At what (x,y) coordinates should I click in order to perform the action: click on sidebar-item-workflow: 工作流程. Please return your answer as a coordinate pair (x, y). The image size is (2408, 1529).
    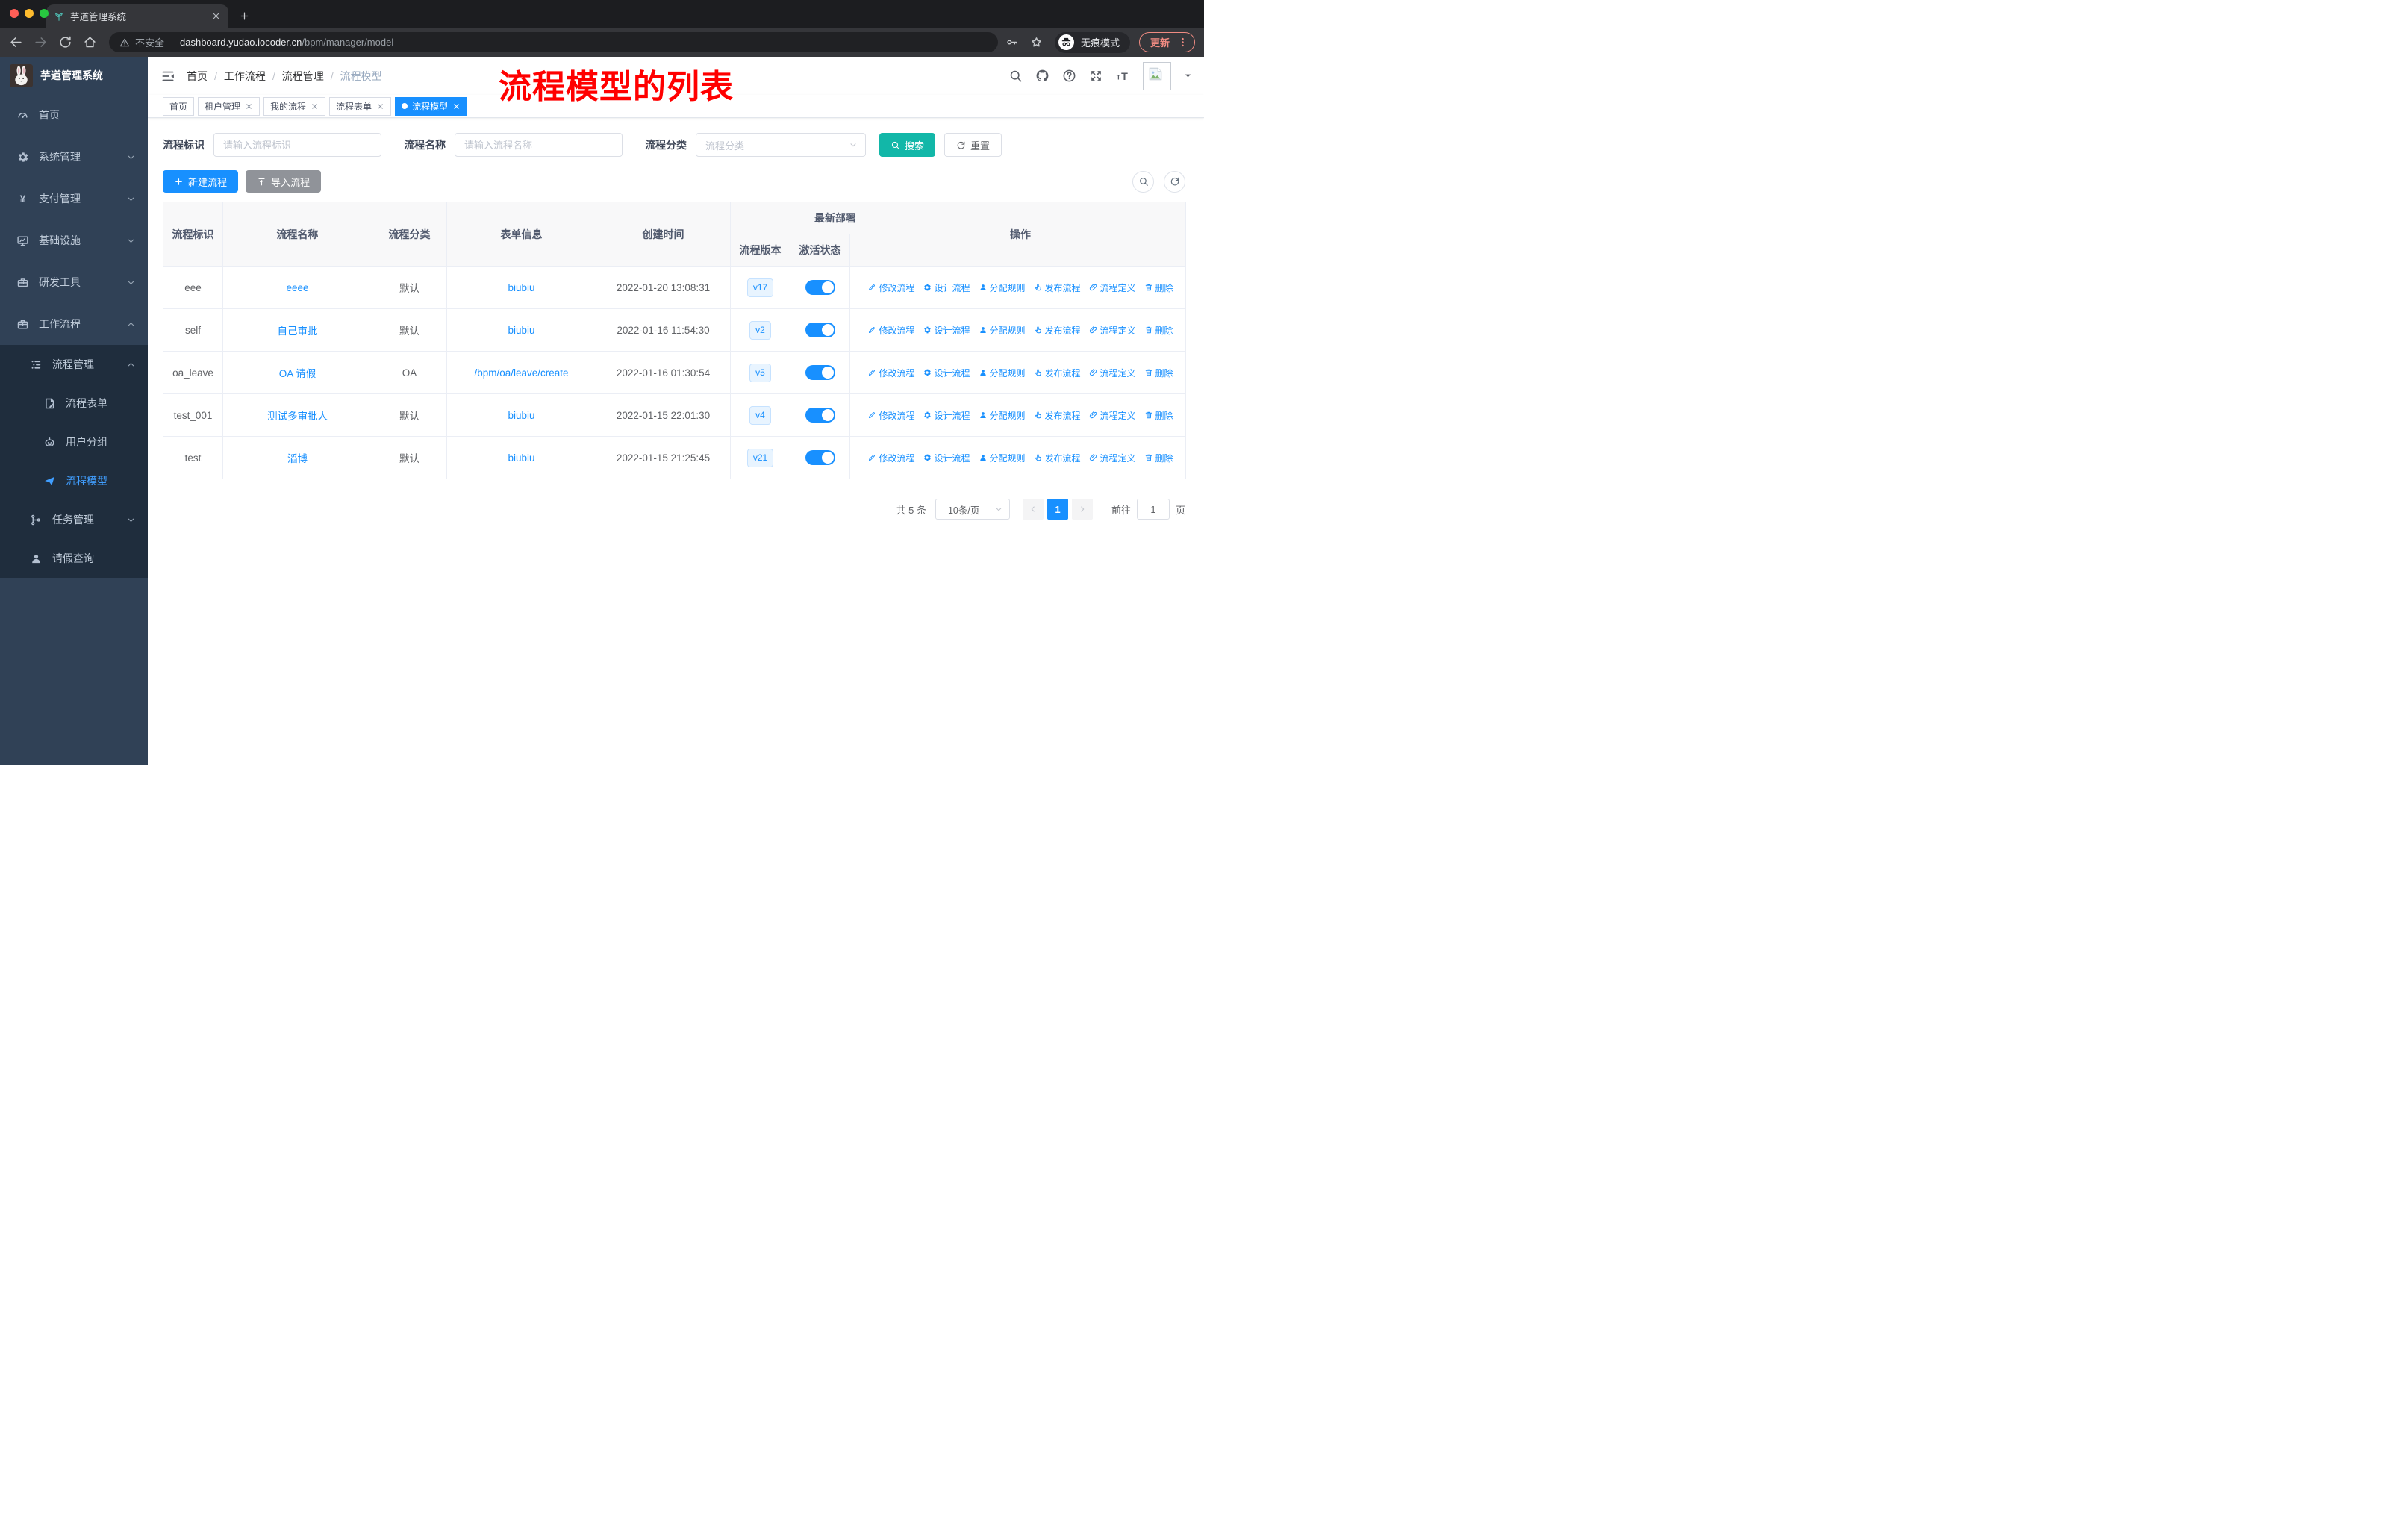
    Looking at the image, I should click on (74, 324).